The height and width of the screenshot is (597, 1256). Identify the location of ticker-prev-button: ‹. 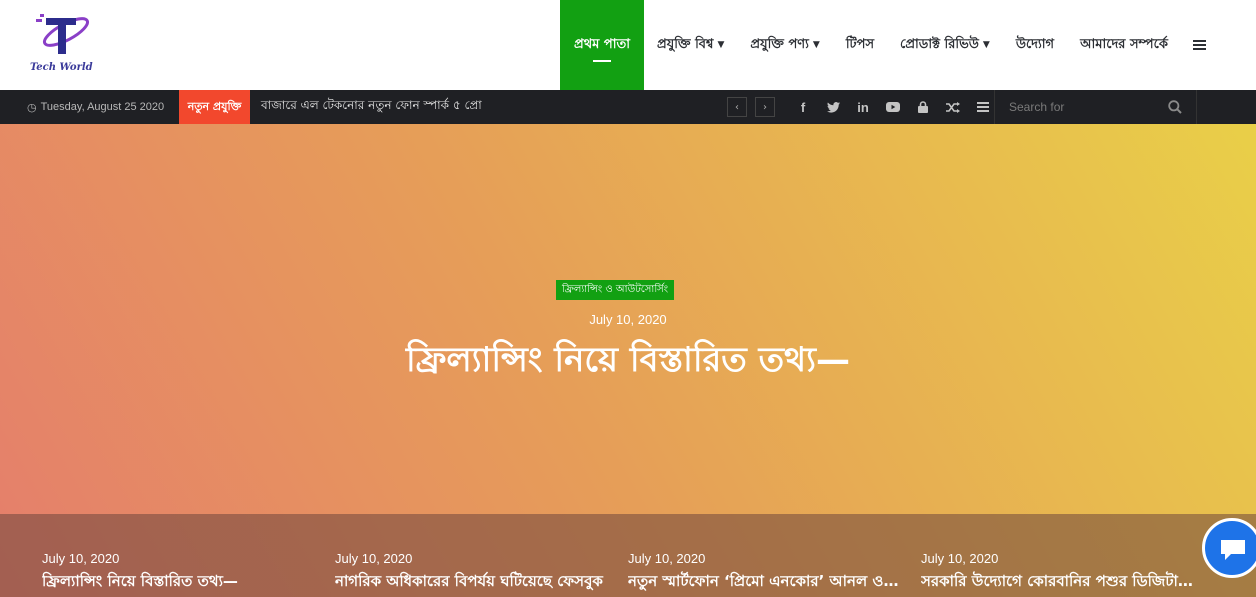
(737, 107).